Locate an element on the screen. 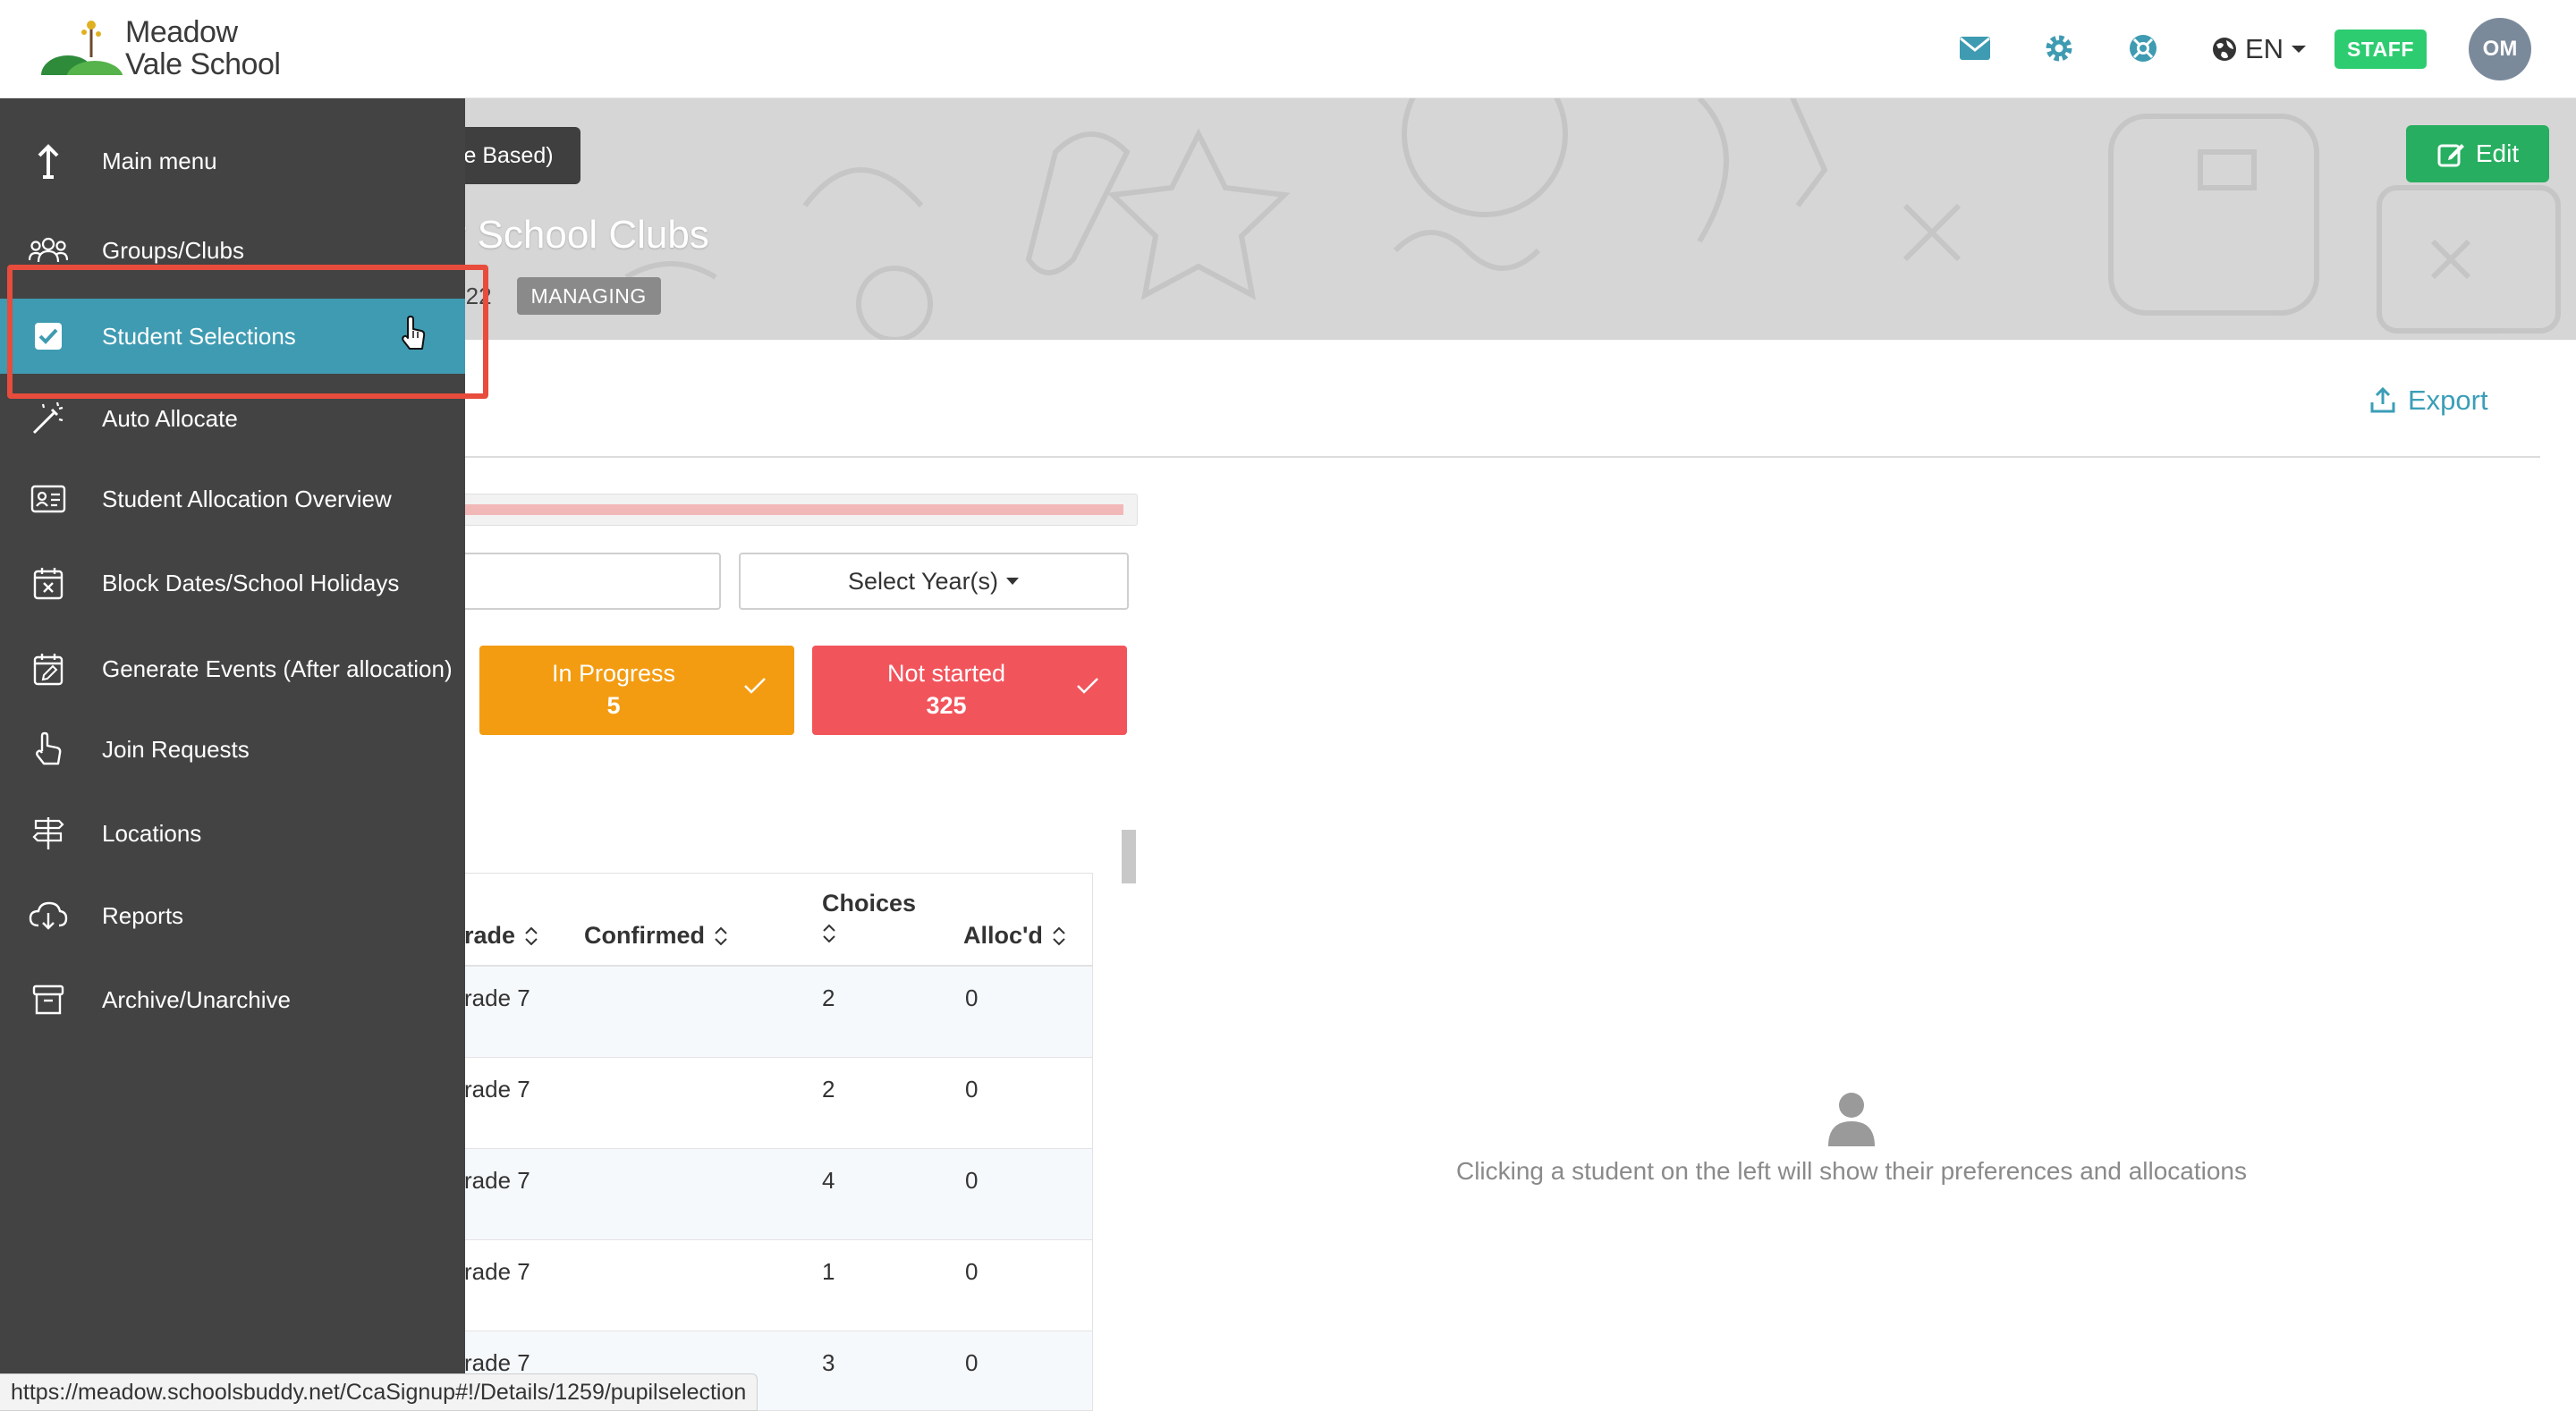 The width and height of the screenshot is (2576, 1411). status-filter-not-started: Not started 325 is located at coordinates (969, 691).